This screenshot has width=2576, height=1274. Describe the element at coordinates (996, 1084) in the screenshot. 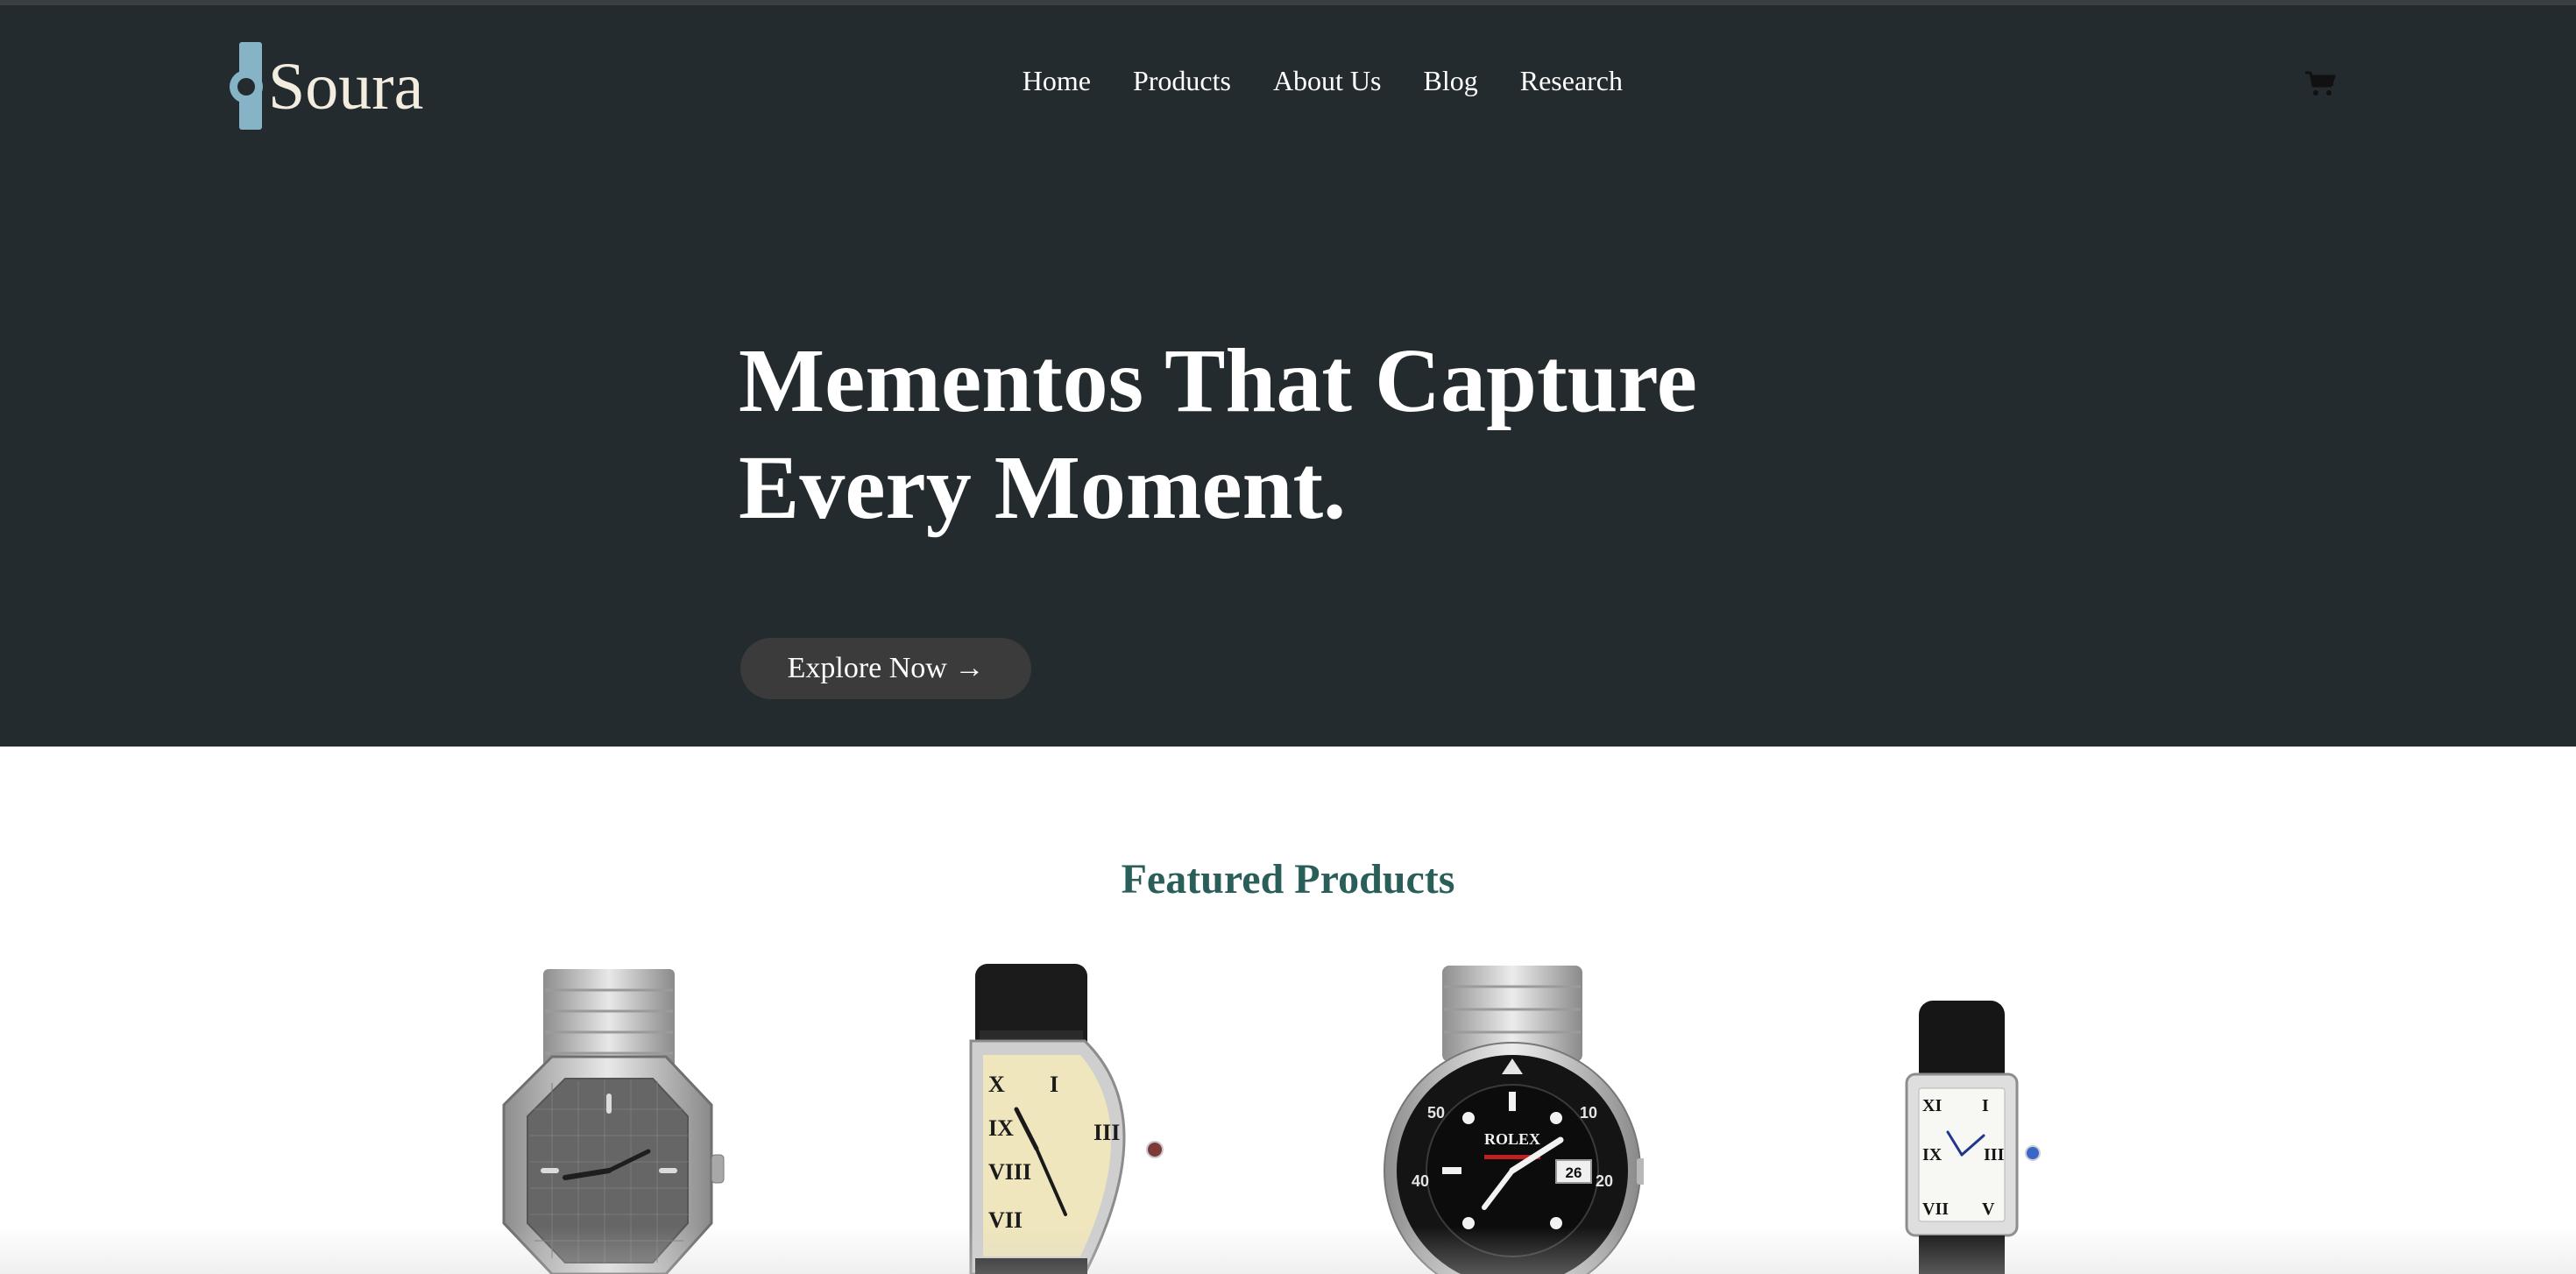

I see `svg-text: X` at that location.